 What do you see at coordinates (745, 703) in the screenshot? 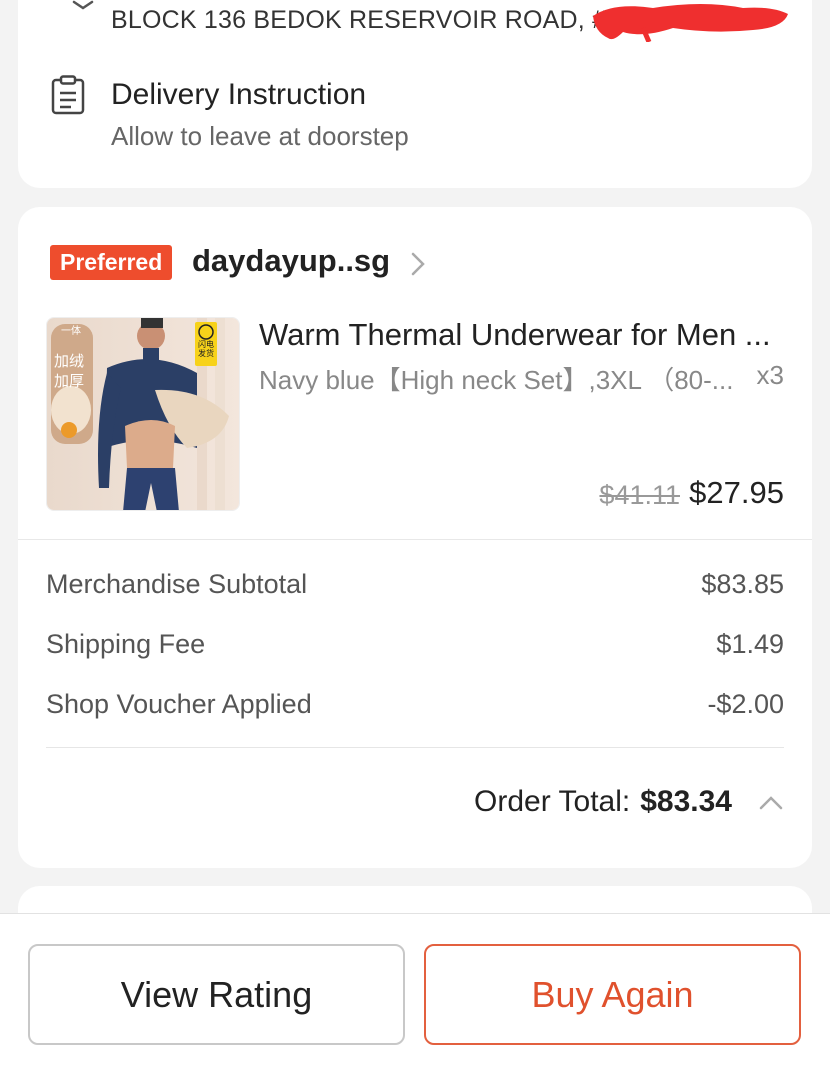
I see `voucher-value: -$2.00` at bounding box center [745, 703].